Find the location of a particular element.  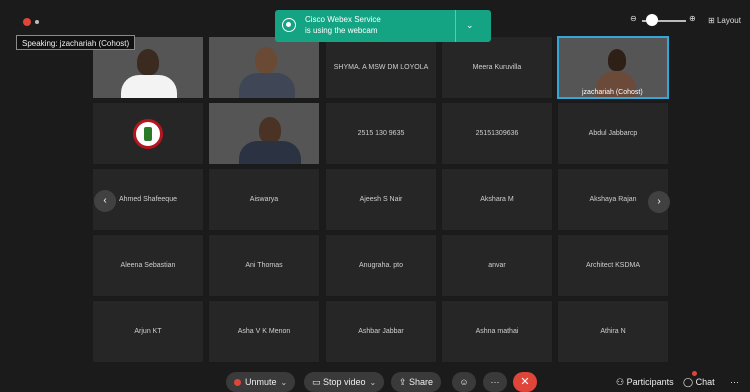

video-camera-icon: ▭ is located at coordinates (318, 382).